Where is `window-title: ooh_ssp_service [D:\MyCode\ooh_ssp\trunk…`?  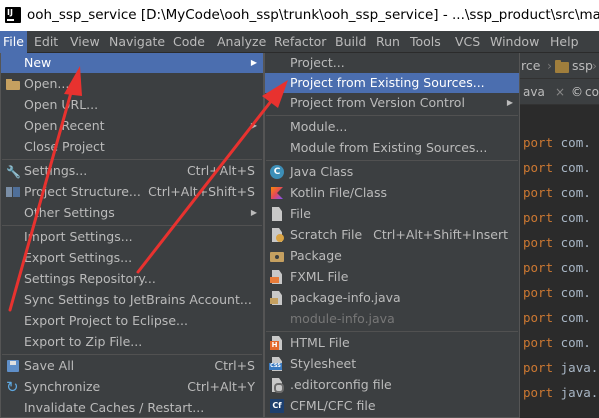 window-title: ooh_ssp_service [D:\MyCode\ooh_ssp\trunk… is located at coordinates (313, 15).